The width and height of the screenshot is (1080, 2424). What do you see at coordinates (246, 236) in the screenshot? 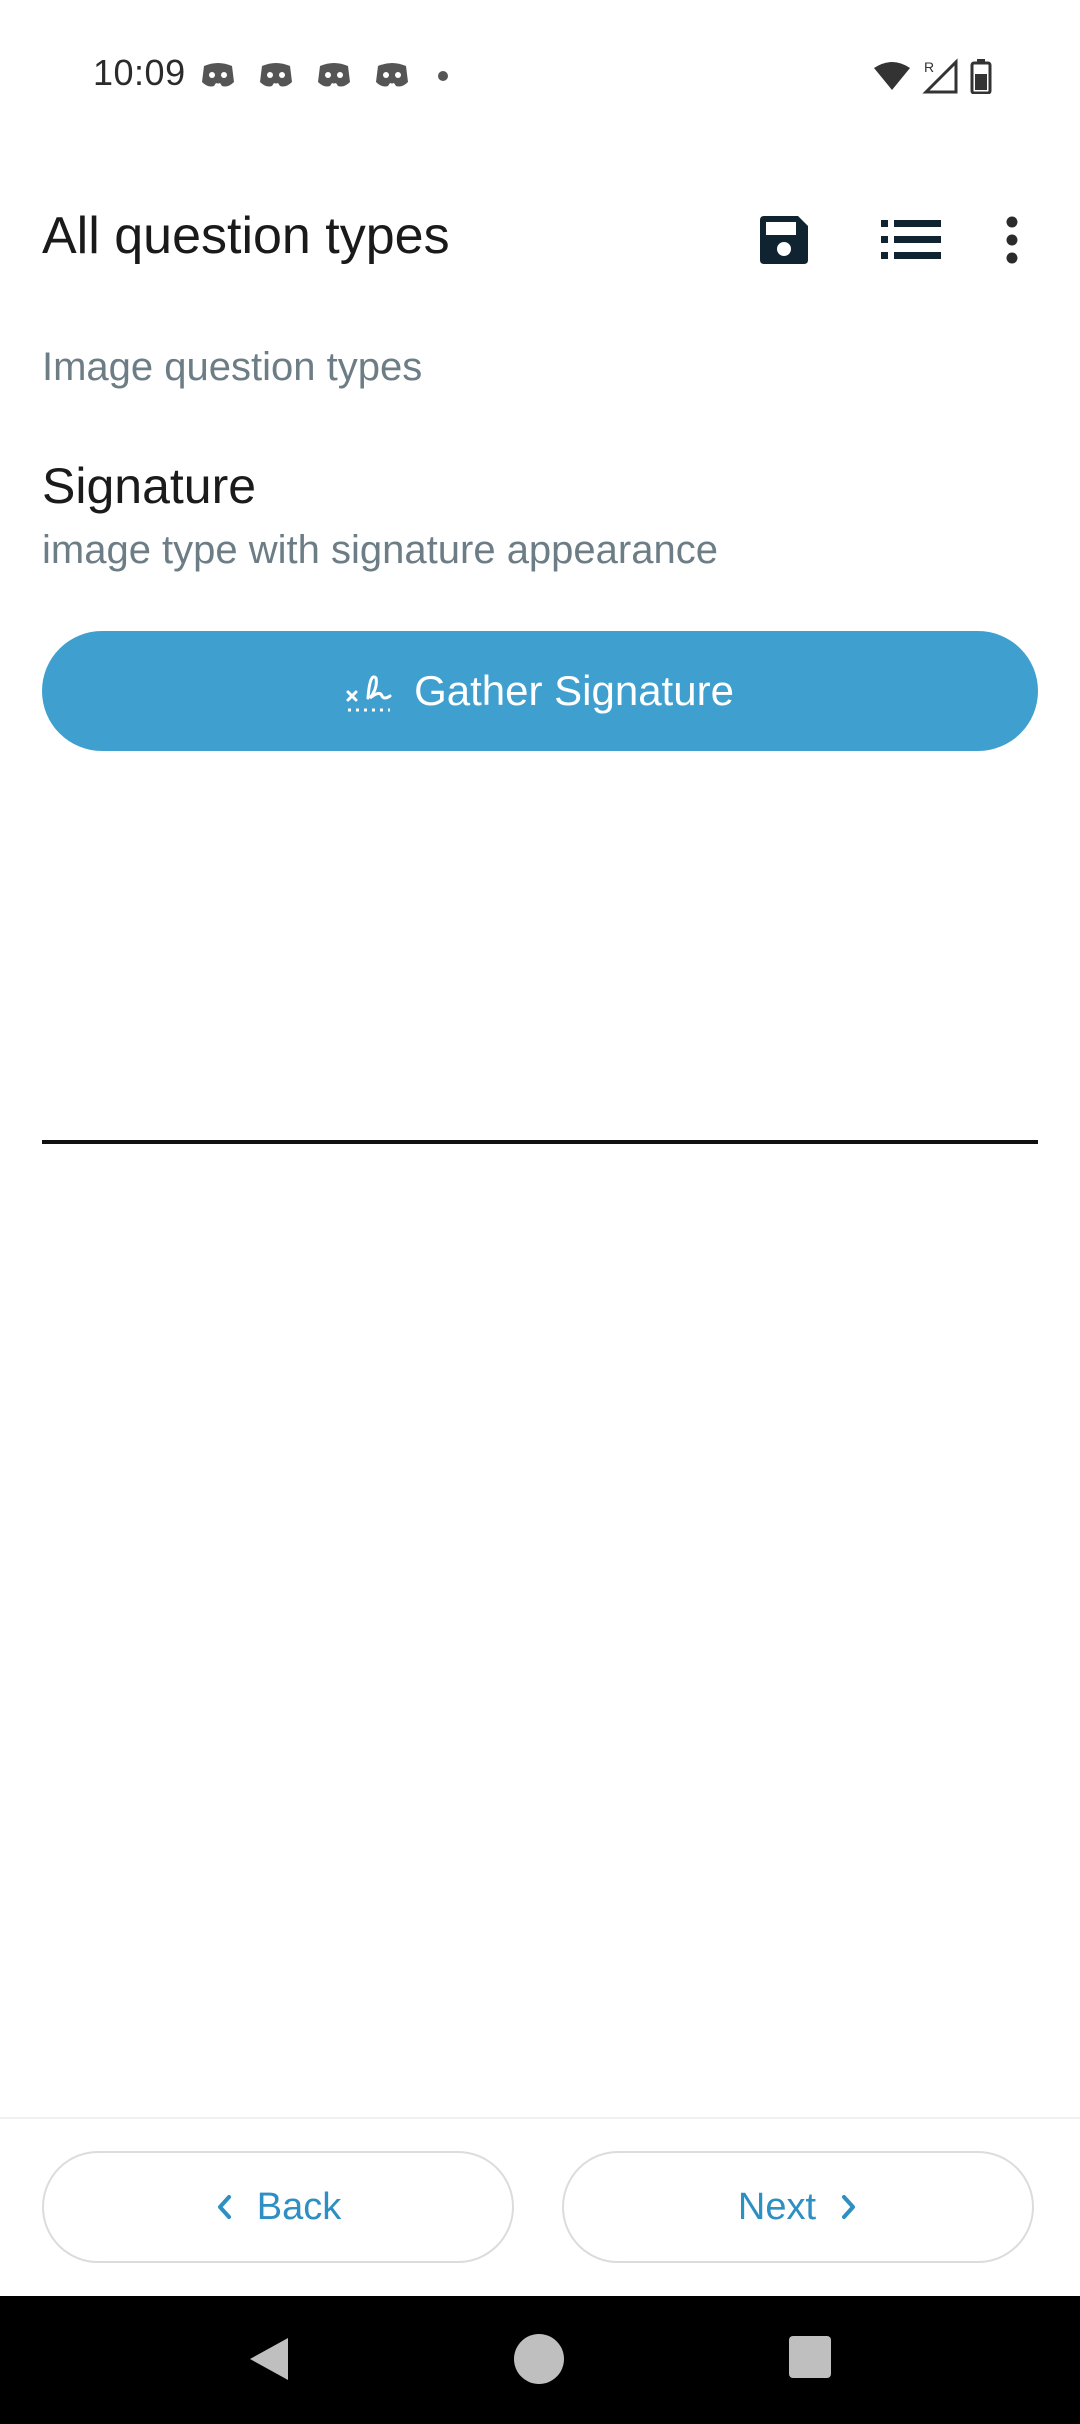
I see `page-title: All question types` at bounding box center [246, 236].